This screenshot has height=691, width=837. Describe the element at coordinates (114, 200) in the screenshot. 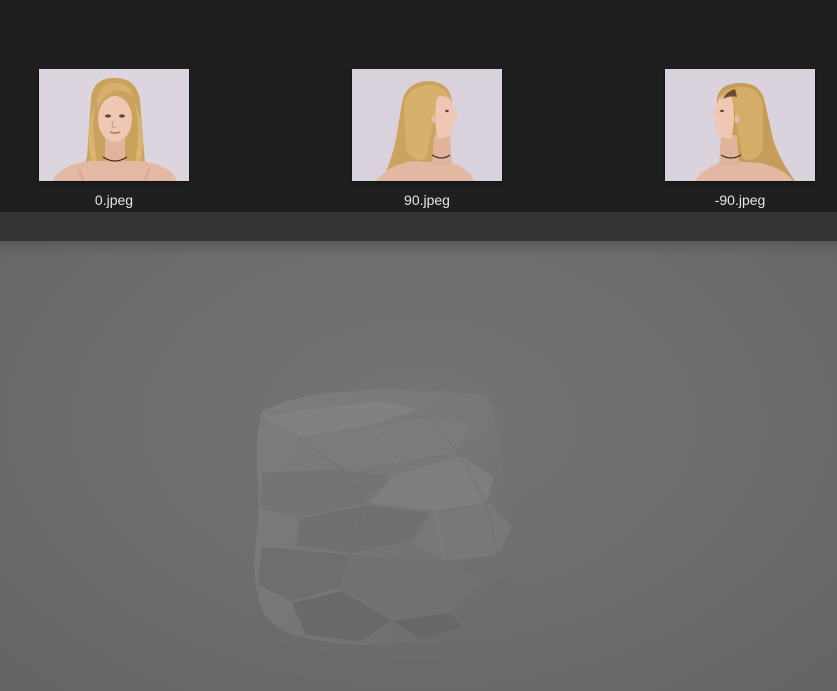

I see `thumbnail-filename: 0.jpeg` at that location.